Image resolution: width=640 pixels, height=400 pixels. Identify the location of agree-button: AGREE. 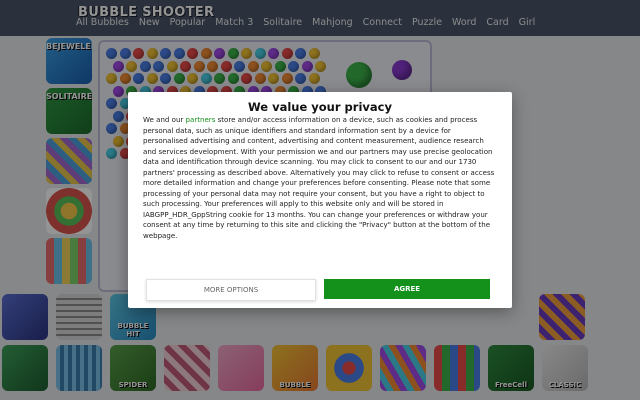
(407, 289).